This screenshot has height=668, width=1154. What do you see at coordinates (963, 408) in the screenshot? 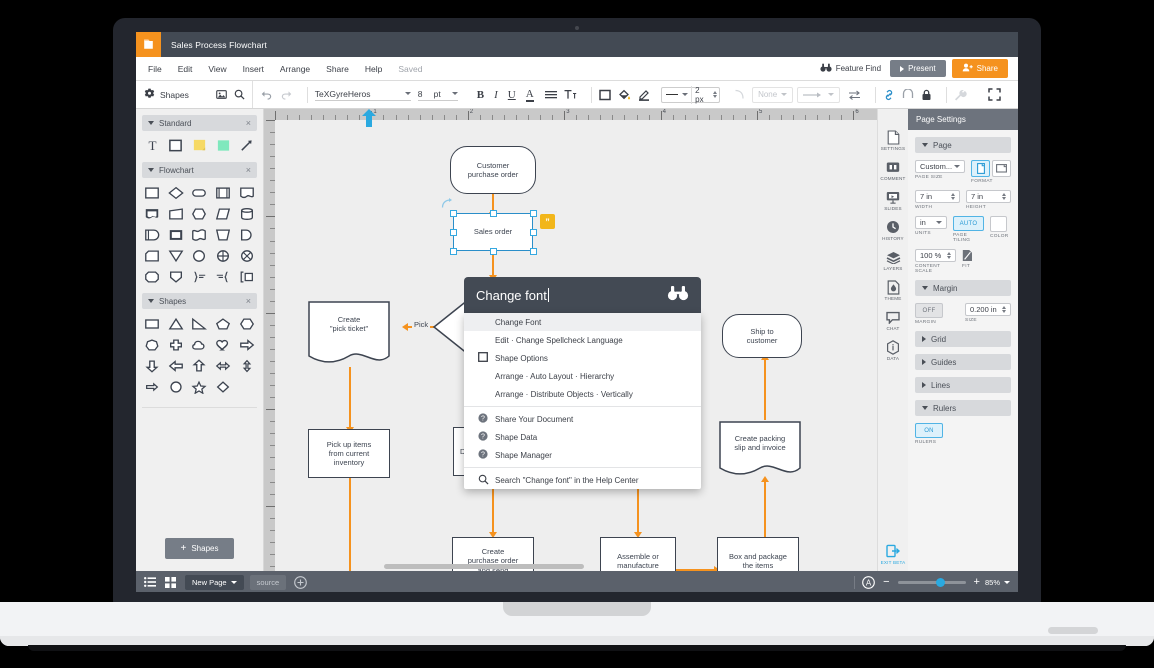
I see `section-rulers: Rulers` at bounding box center [963, 408].